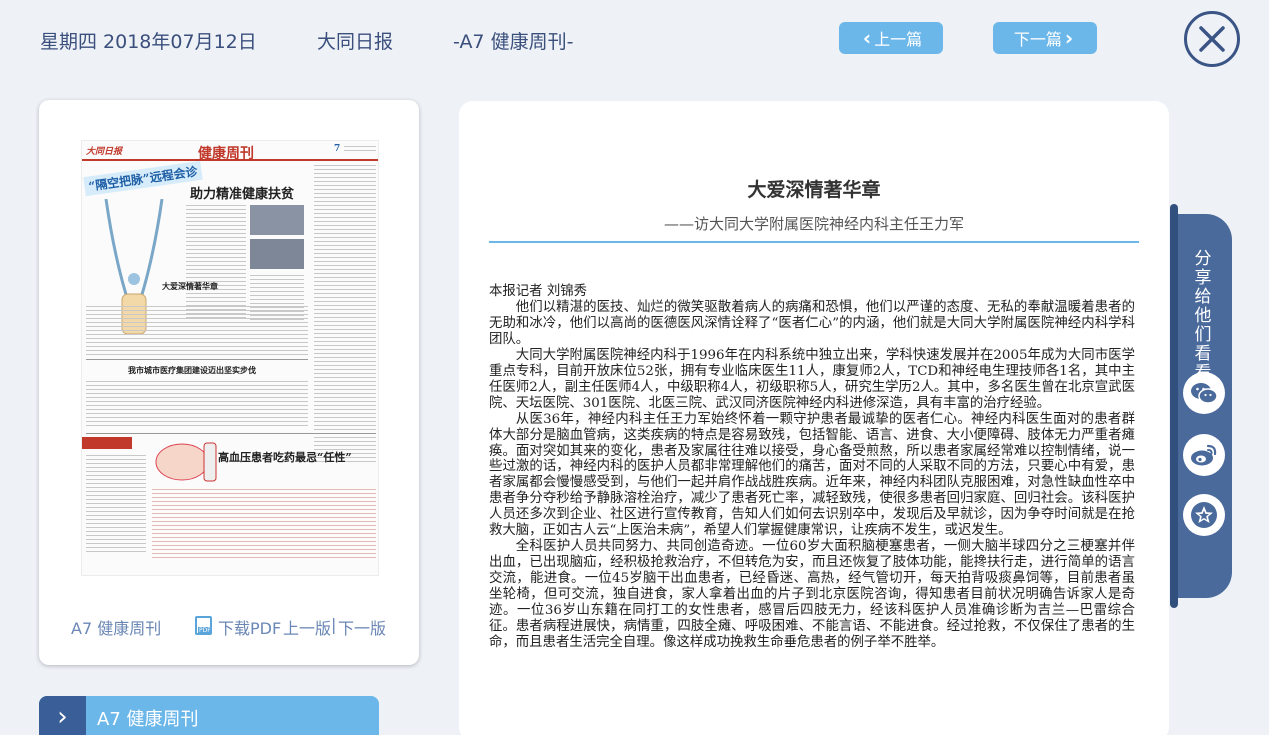  I want to click on share-wechat-button, so click(1204, 393).